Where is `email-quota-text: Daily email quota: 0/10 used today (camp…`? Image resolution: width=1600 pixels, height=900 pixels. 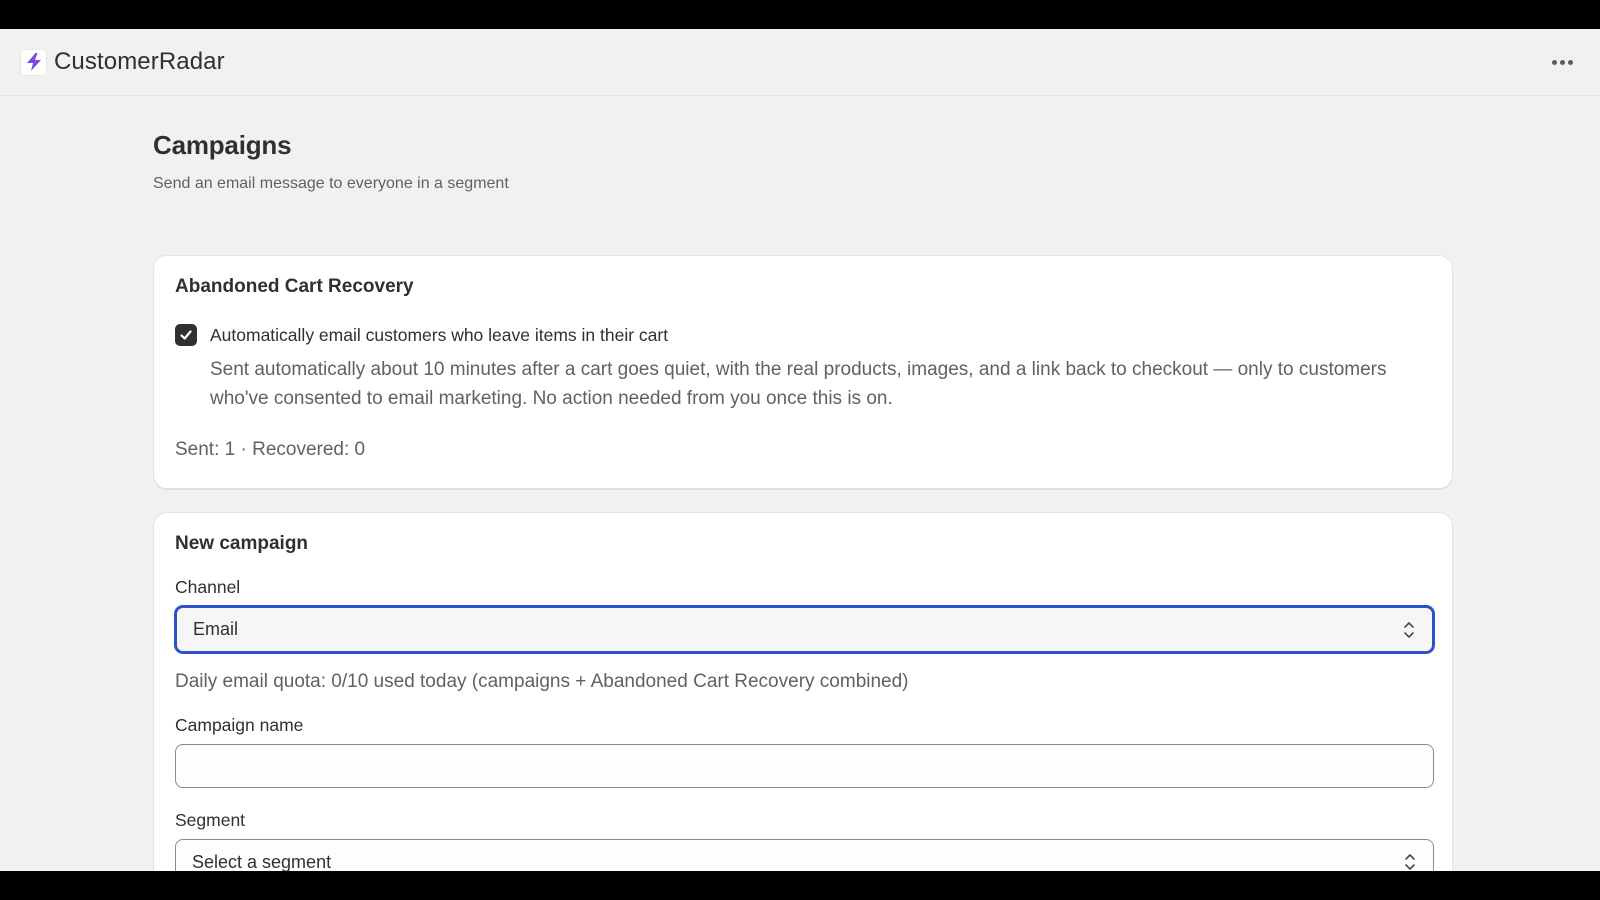
email-quota-text: Daily email quota: 0/10 used today (camp… is located at coordinates (542, 681).